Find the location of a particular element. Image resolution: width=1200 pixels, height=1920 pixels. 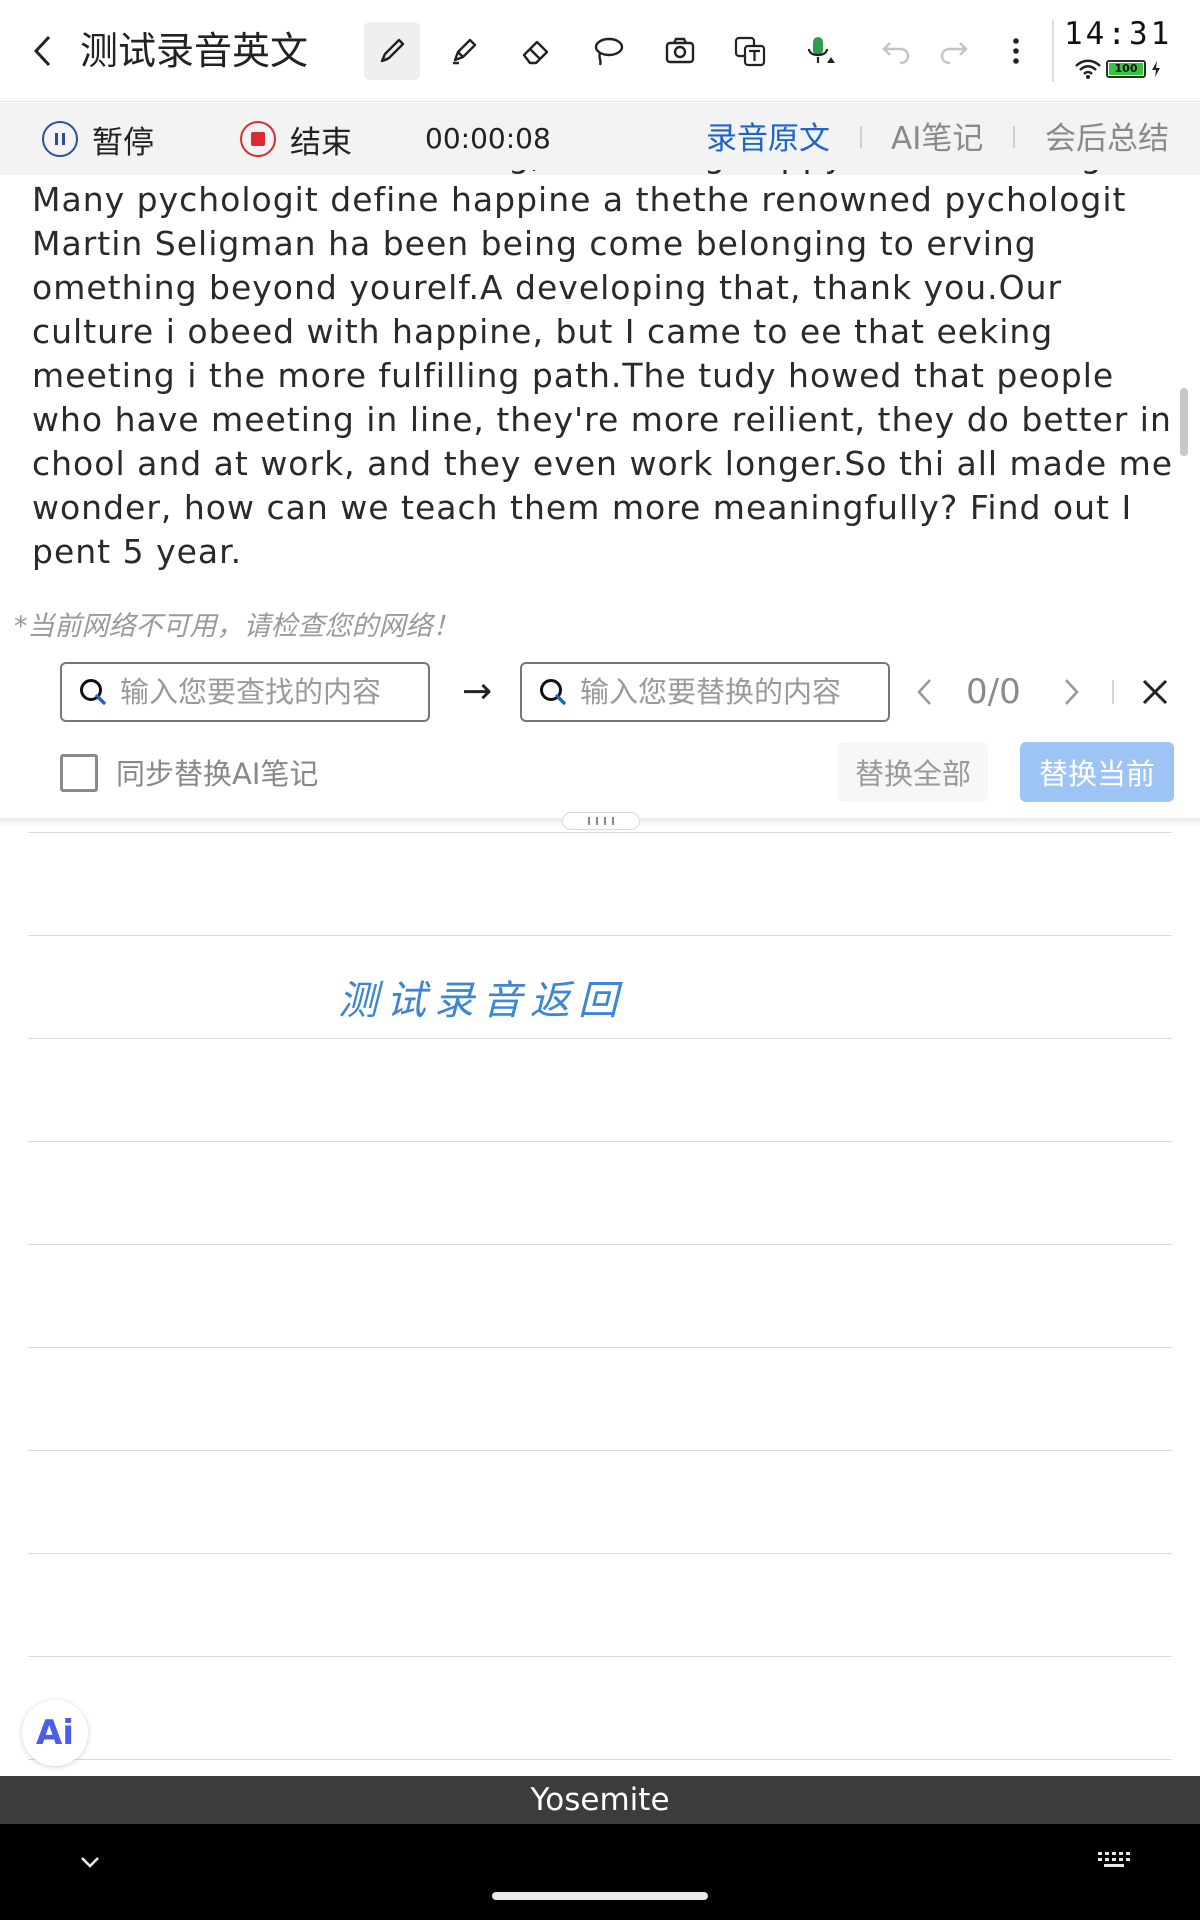

mic-icon is located at coordinates (821, 50).